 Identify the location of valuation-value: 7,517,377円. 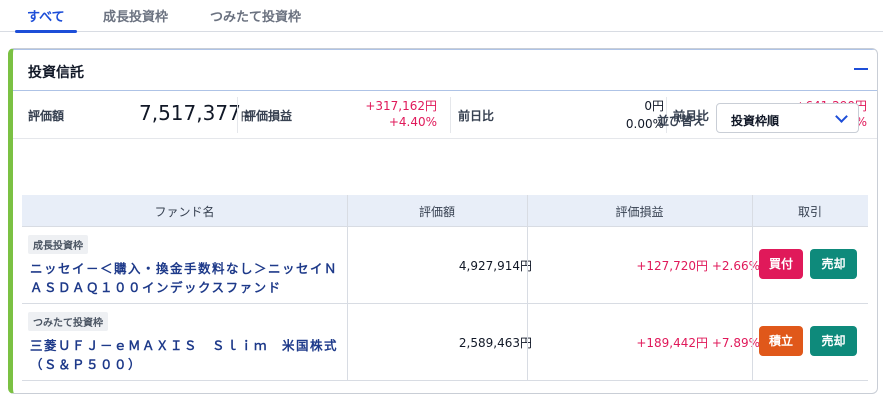
(195, 113).